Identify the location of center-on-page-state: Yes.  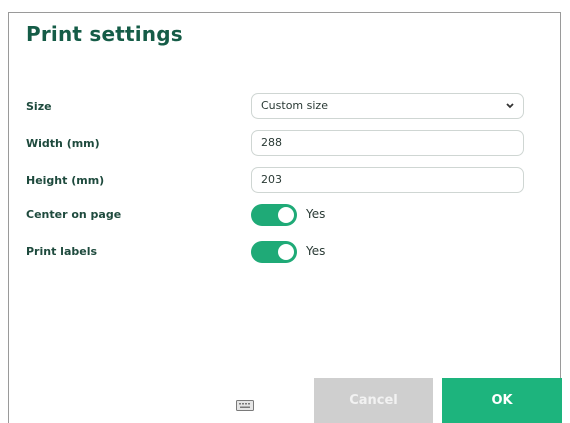
(316, 214).